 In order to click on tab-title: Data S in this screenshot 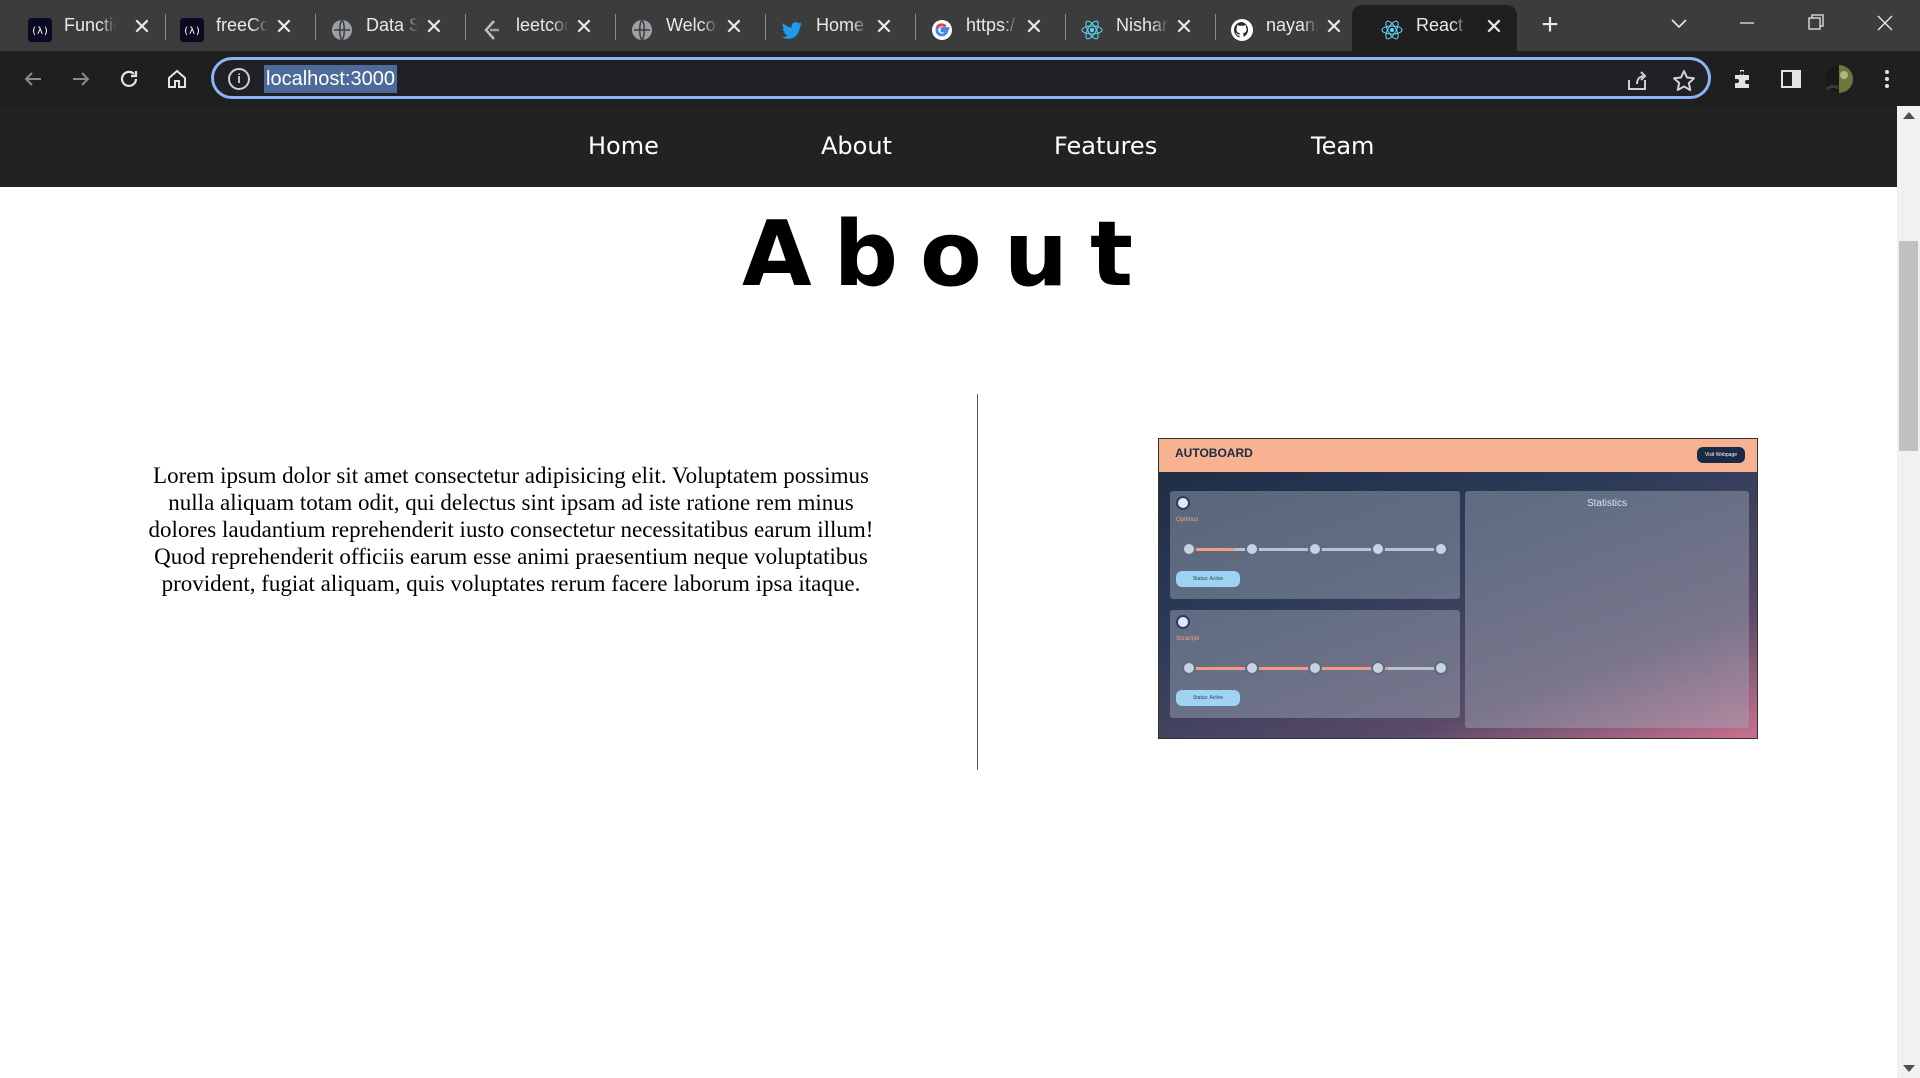, I will do `click(392, 25)`.